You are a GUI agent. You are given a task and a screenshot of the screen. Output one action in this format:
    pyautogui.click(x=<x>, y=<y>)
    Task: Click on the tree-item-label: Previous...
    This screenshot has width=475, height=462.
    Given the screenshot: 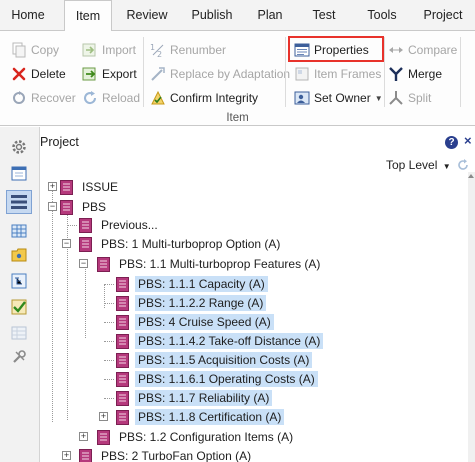 What is the action you would take?
    pyautogui.click(x=129, y=225)
    